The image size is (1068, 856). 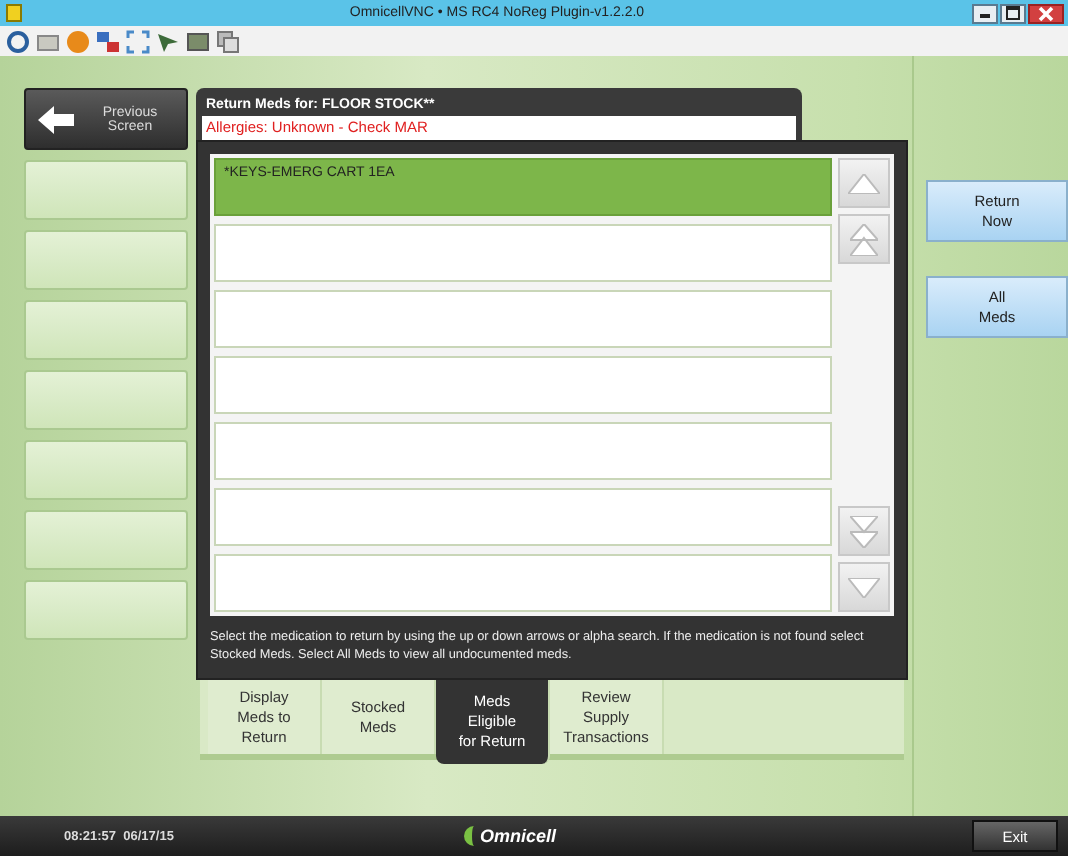 What do you see at coordinates (1046, 13) in the screenshot?
I see `close-icon` at bounding box center [1046, 13].